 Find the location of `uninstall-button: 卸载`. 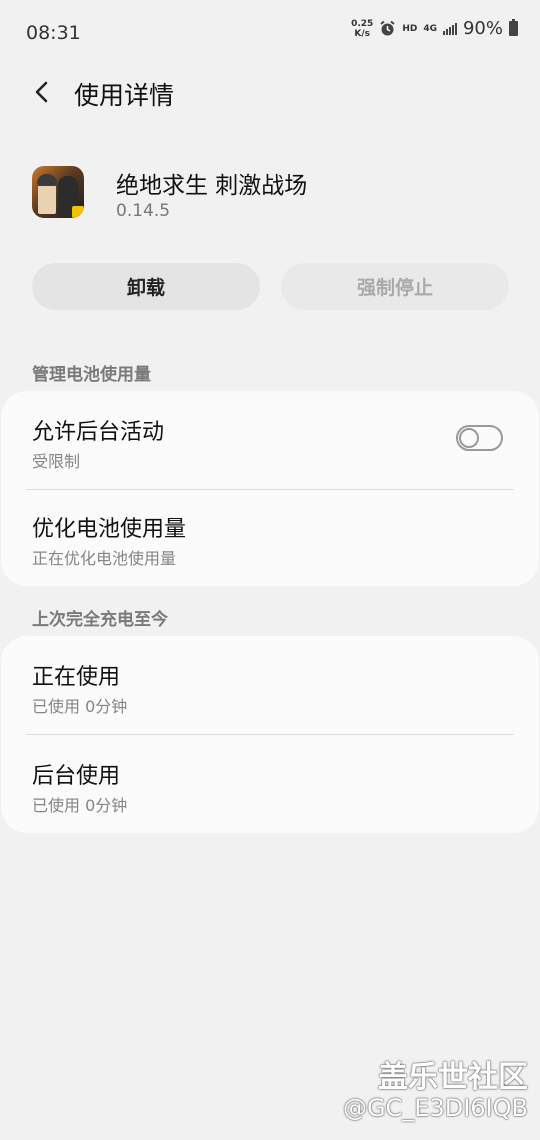

uninstall-button: 卸载 is located at coordinates (146, 286).